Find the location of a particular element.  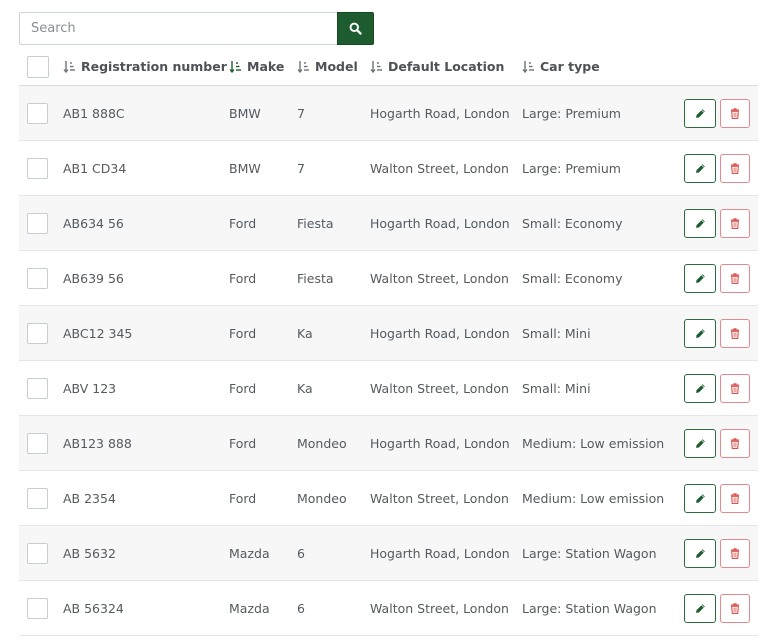

cell-registration: AB 56324 is located at coordinates (93, 608).